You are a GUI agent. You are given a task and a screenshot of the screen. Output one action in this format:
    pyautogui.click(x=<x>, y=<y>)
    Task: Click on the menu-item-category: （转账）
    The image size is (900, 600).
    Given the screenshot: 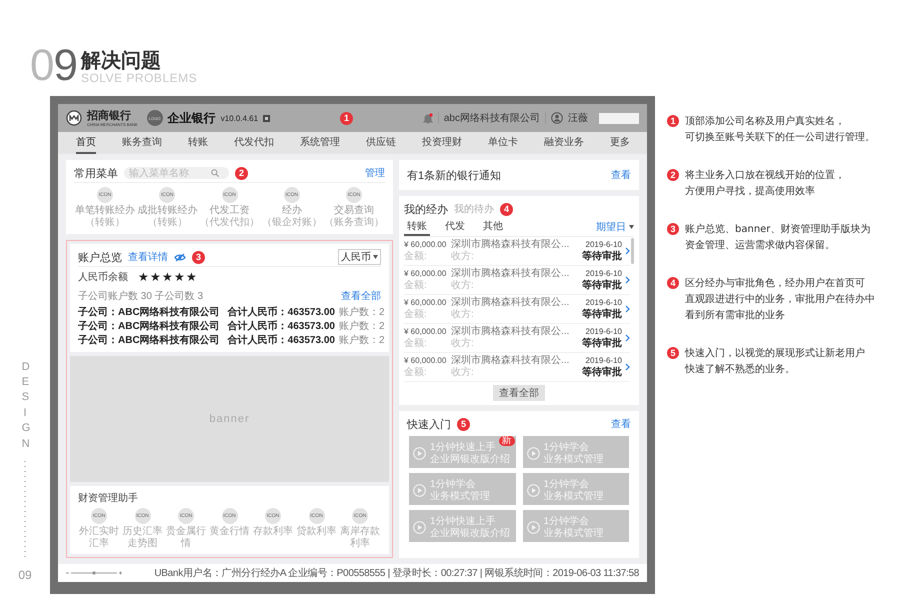 What is the action you would take?
    pyautogui.click(x=105, y=223)
    